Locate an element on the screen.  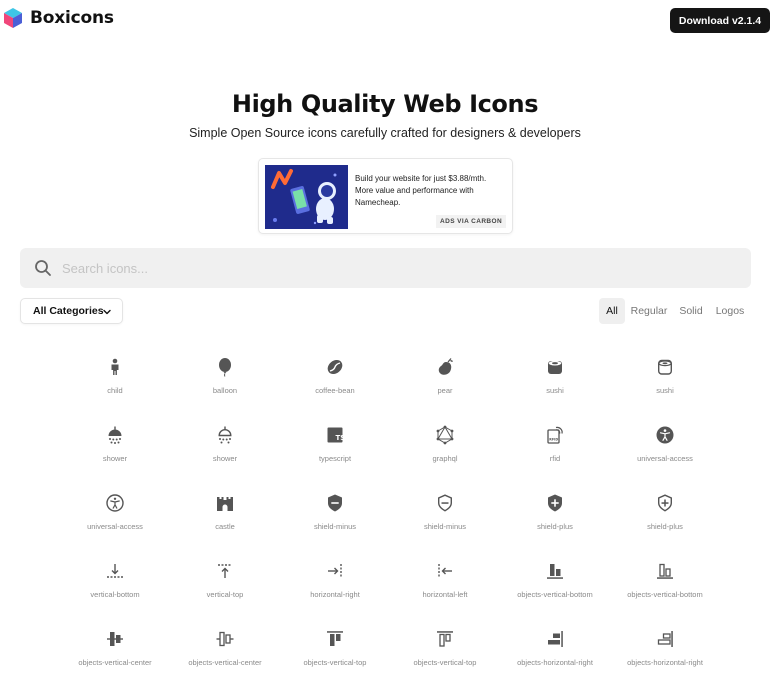
icon-card: horizontal-right is located at coordinates (335, 583).